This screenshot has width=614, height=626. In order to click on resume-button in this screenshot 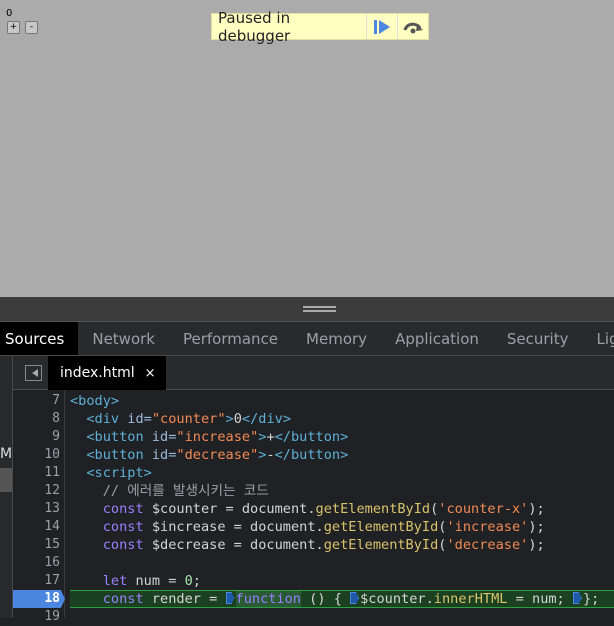, I will do `click(381, 26)`.